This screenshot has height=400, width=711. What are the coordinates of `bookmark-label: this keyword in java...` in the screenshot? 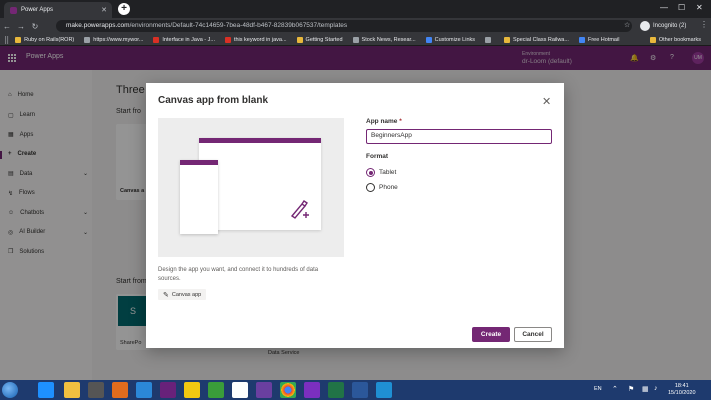 It's located at (260, 39).